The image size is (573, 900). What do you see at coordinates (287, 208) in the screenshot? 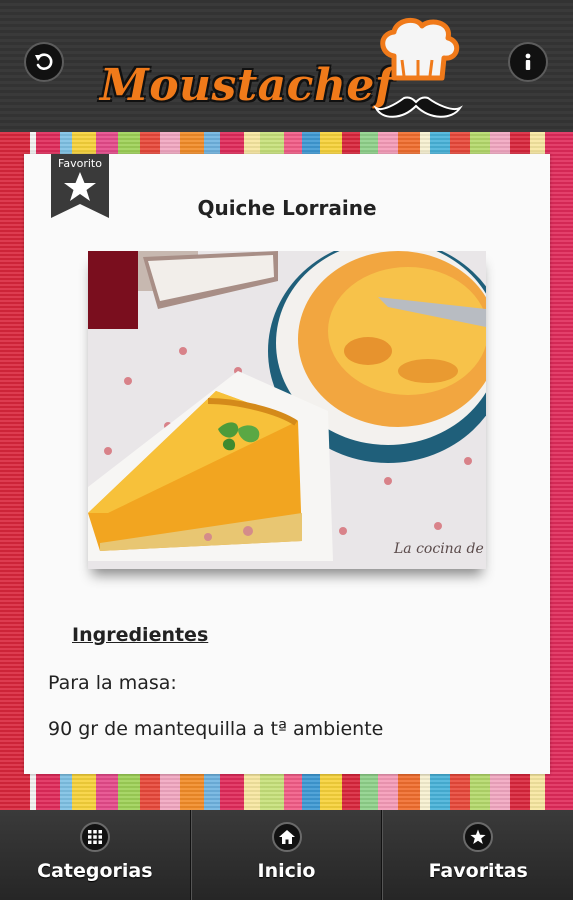
I see `recipe-title: Quiche Lorraine` at bounding box center [287, 208].